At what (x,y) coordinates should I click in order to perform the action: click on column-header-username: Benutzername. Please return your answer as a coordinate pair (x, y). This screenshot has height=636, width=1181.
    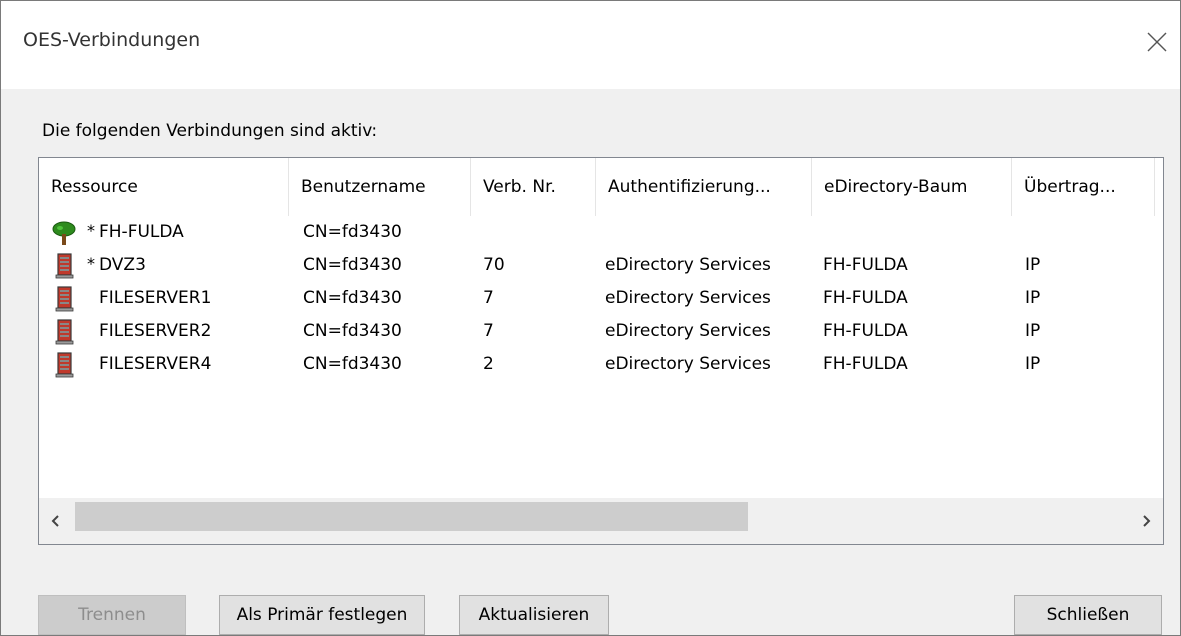
    Looking at the image, I should click on (380, 187).